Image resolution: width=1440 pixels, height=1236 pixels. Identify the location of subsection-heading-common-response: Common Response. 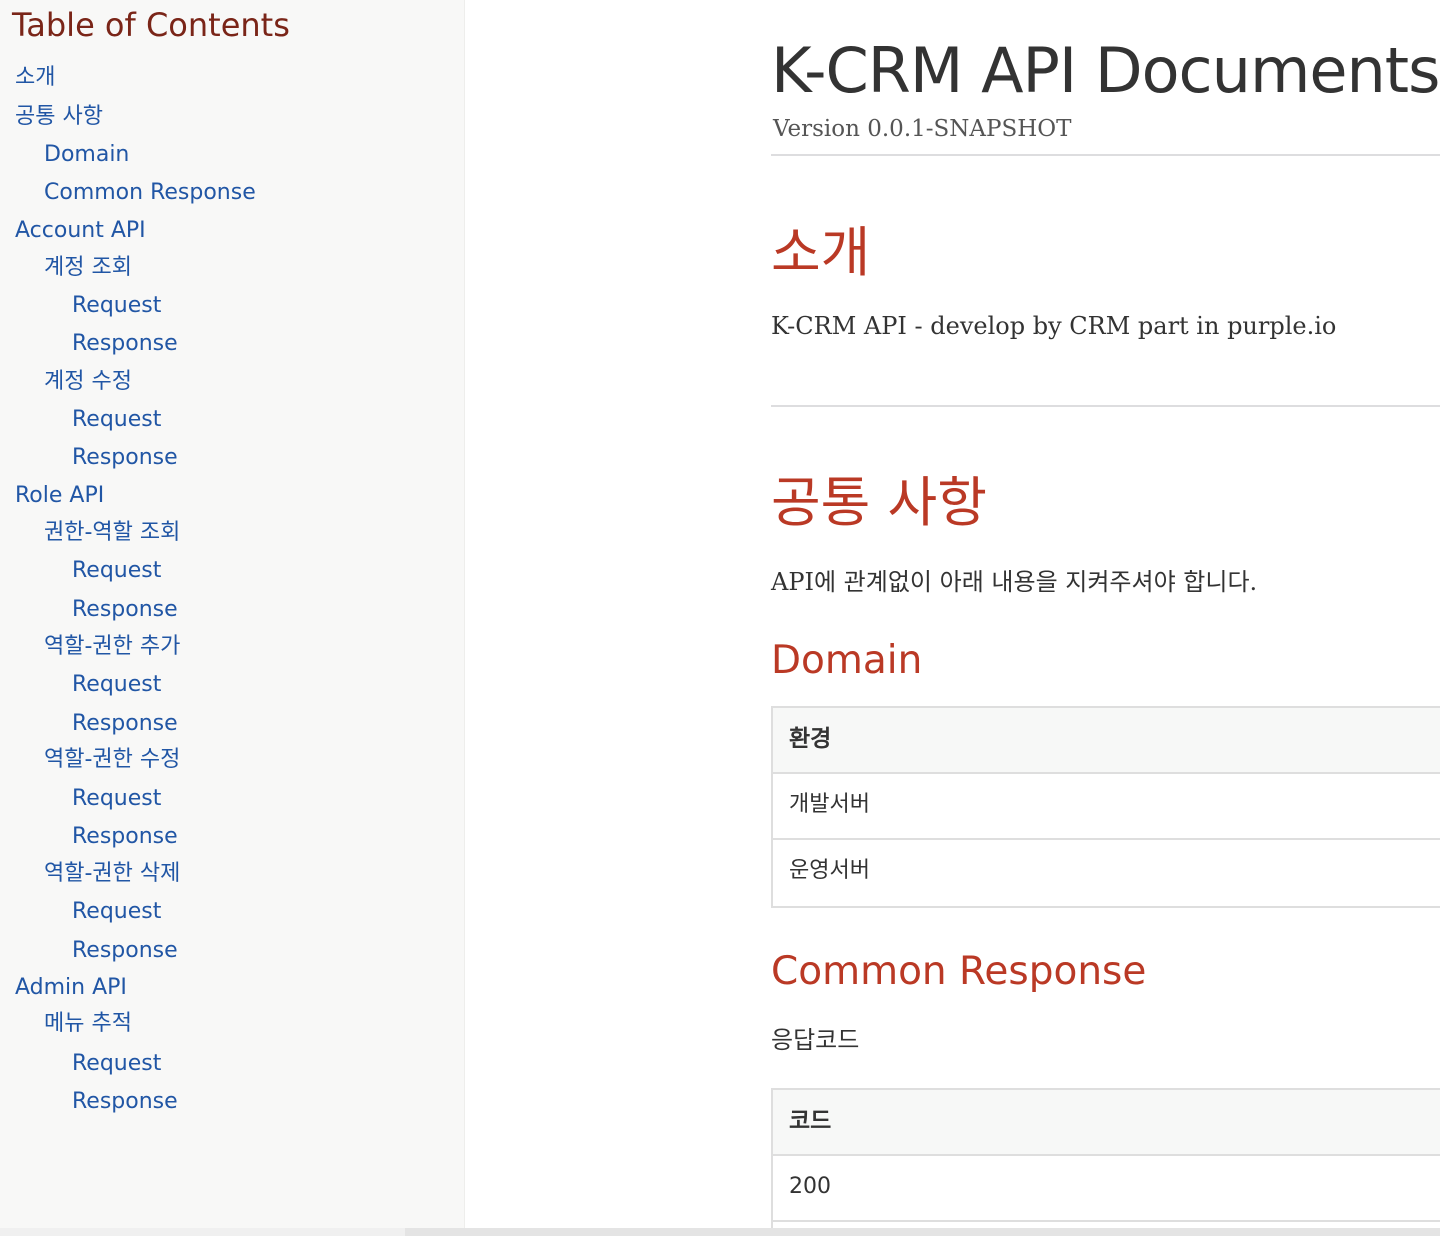
(959, 971).